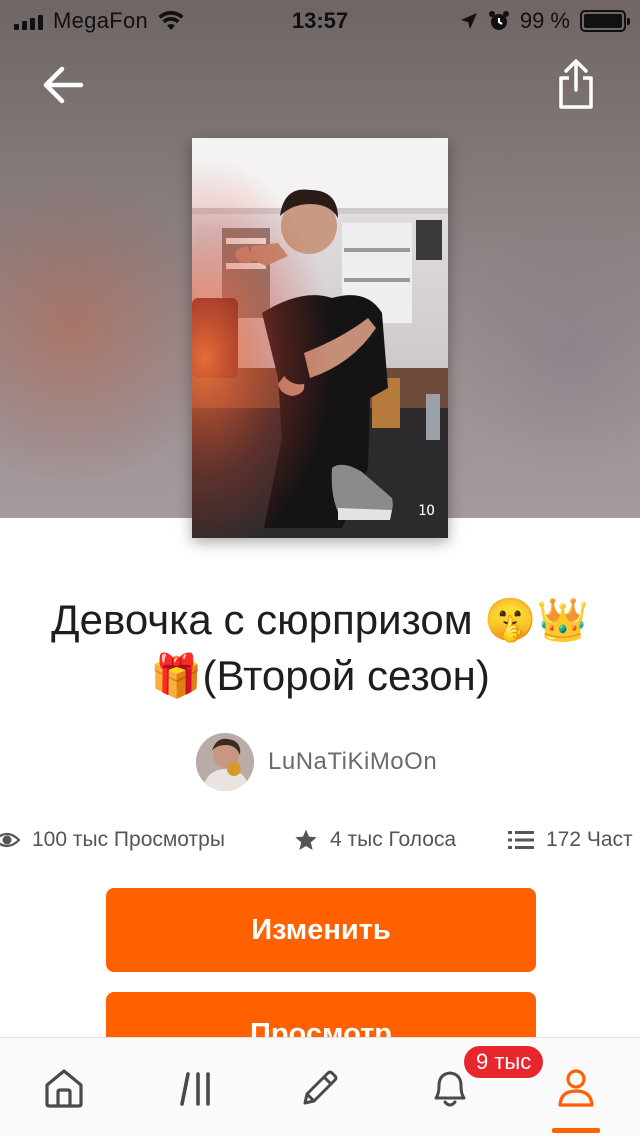  I want to click on arrow-left-icon, so click(63, 85).